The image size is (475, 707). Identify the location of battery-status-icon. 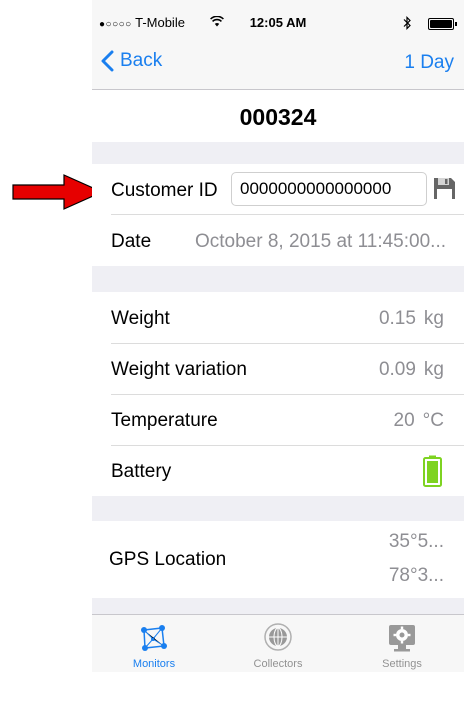
(442, 24).